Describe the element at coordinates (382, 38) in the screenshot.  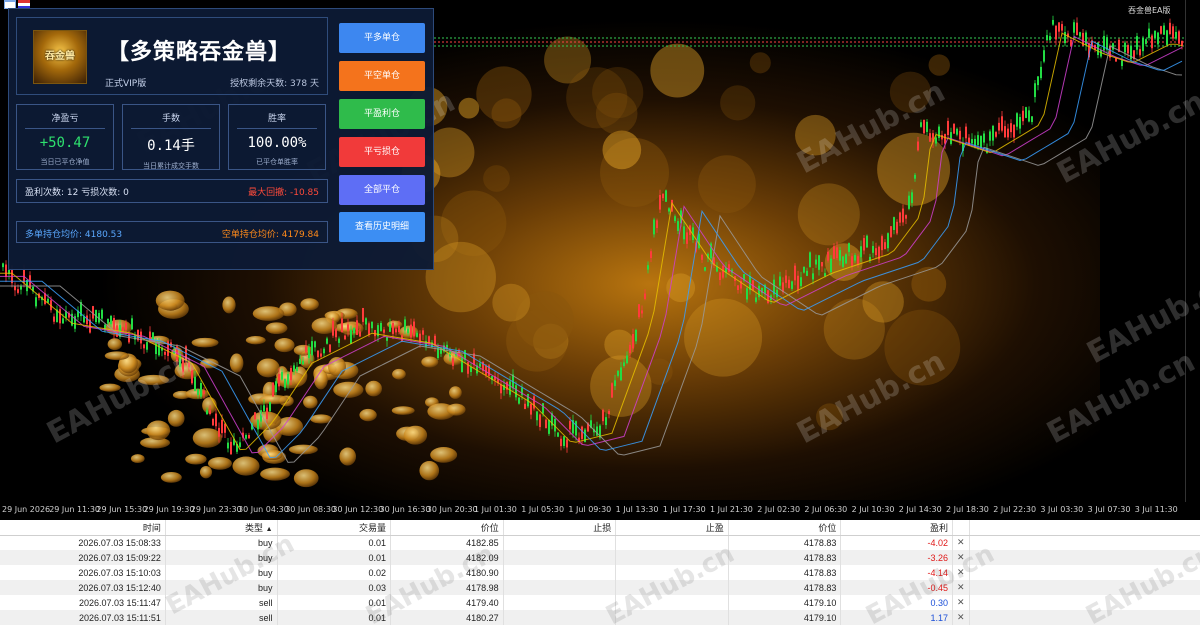
I see `close-buy-button: 平多单仓` at that location.